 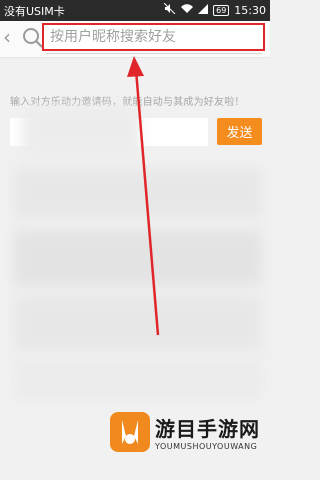 I want to click on annotation-arrow, so click(x=143, y=196).